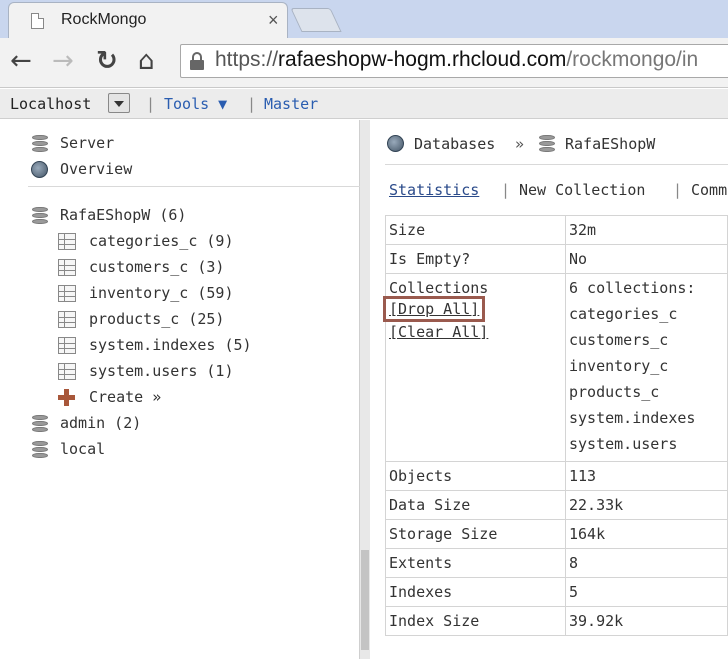 This screenshot has height=659, width=728. Describe the element at coordinates (123, 215) in the screenshot. I see `sidebar-item-label: RafaEShopW (6)` at that location.